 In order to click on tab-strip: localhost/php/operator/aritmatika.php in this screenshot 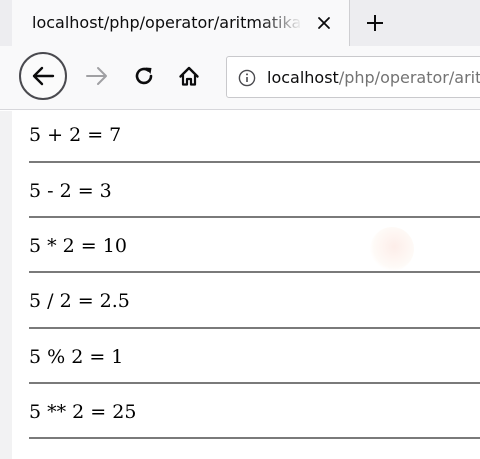, I will do `click(240, 23)`.